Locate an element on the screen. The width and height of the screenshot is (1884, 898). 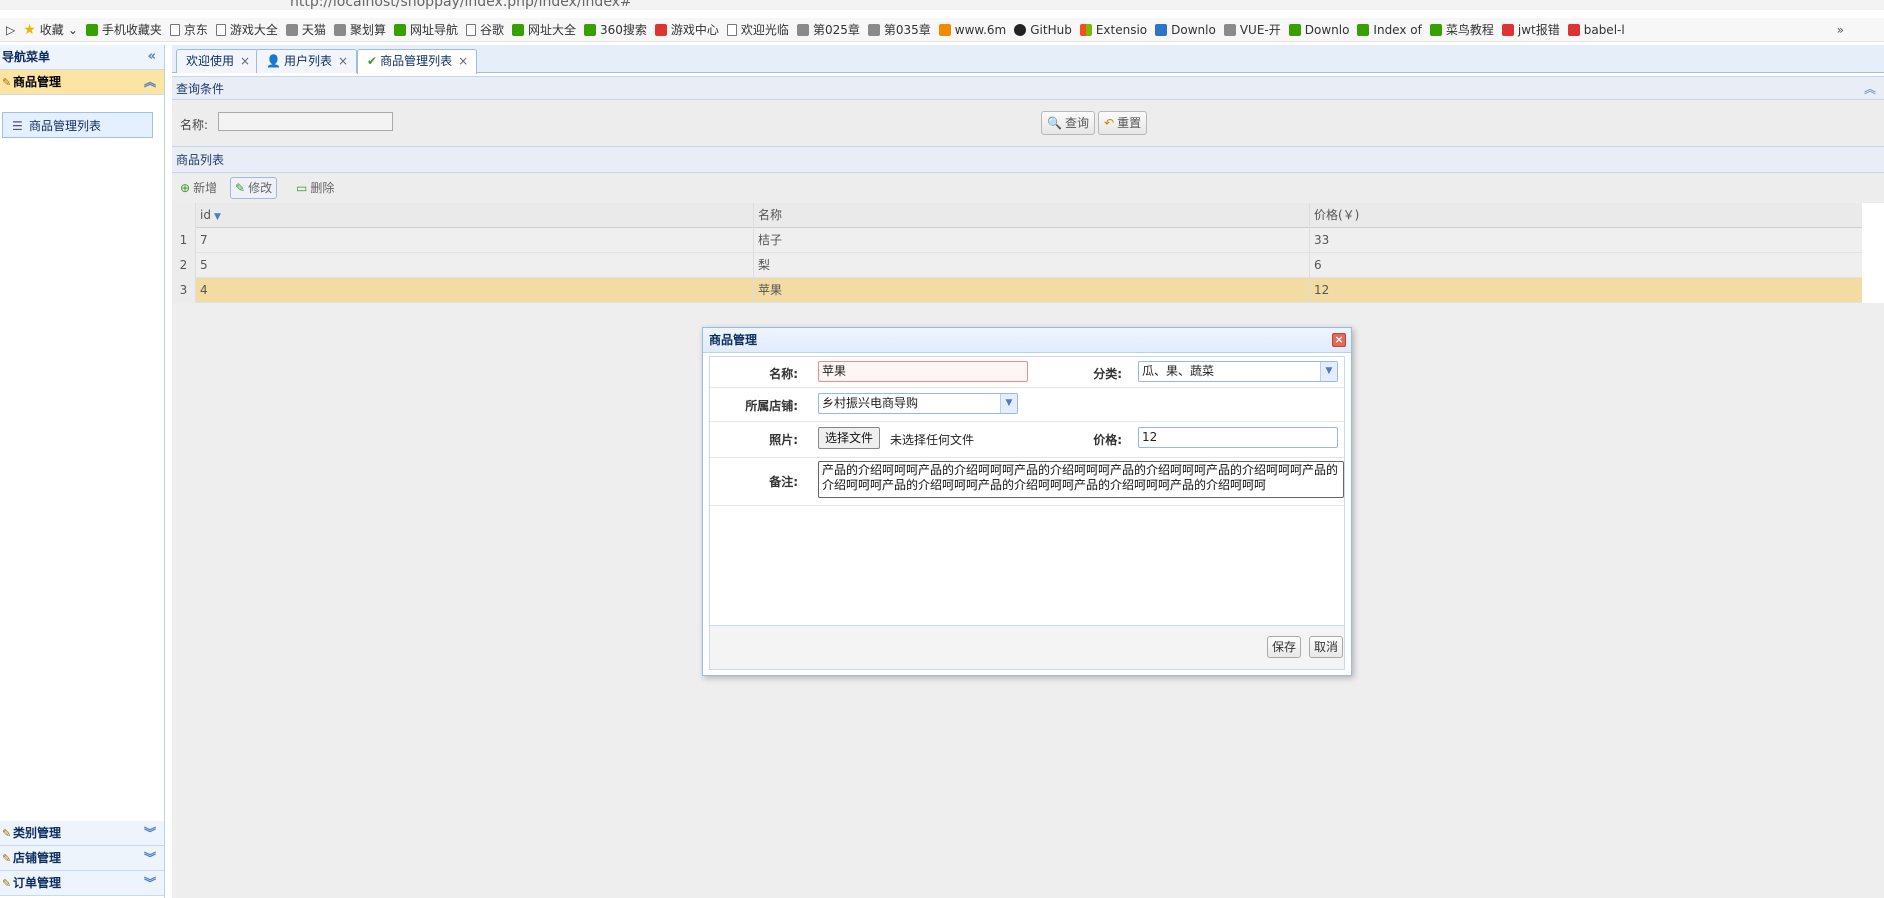
column-header-name: 名称 is located at coordinates (1032, 215).